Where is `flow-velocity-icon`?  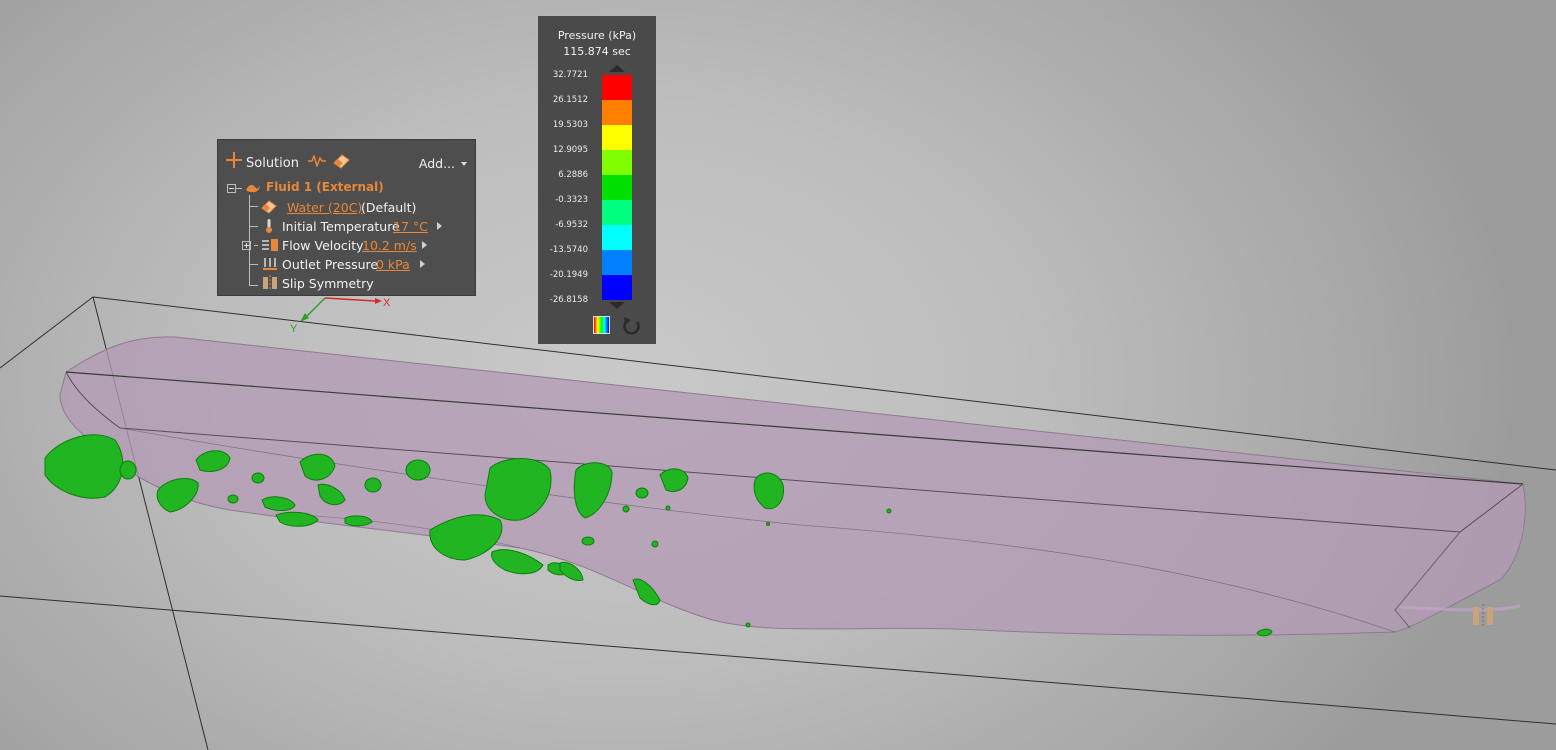
flow-velocity-icon is located at coordinates (270, 245).